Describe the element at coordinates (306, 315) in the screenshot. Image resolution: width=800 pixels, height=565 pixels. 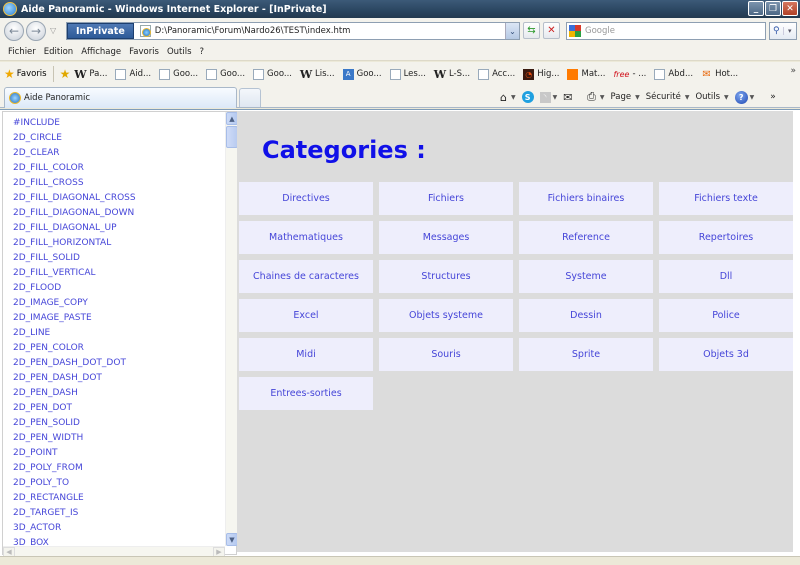
I see `category-button: Excel` at that location.